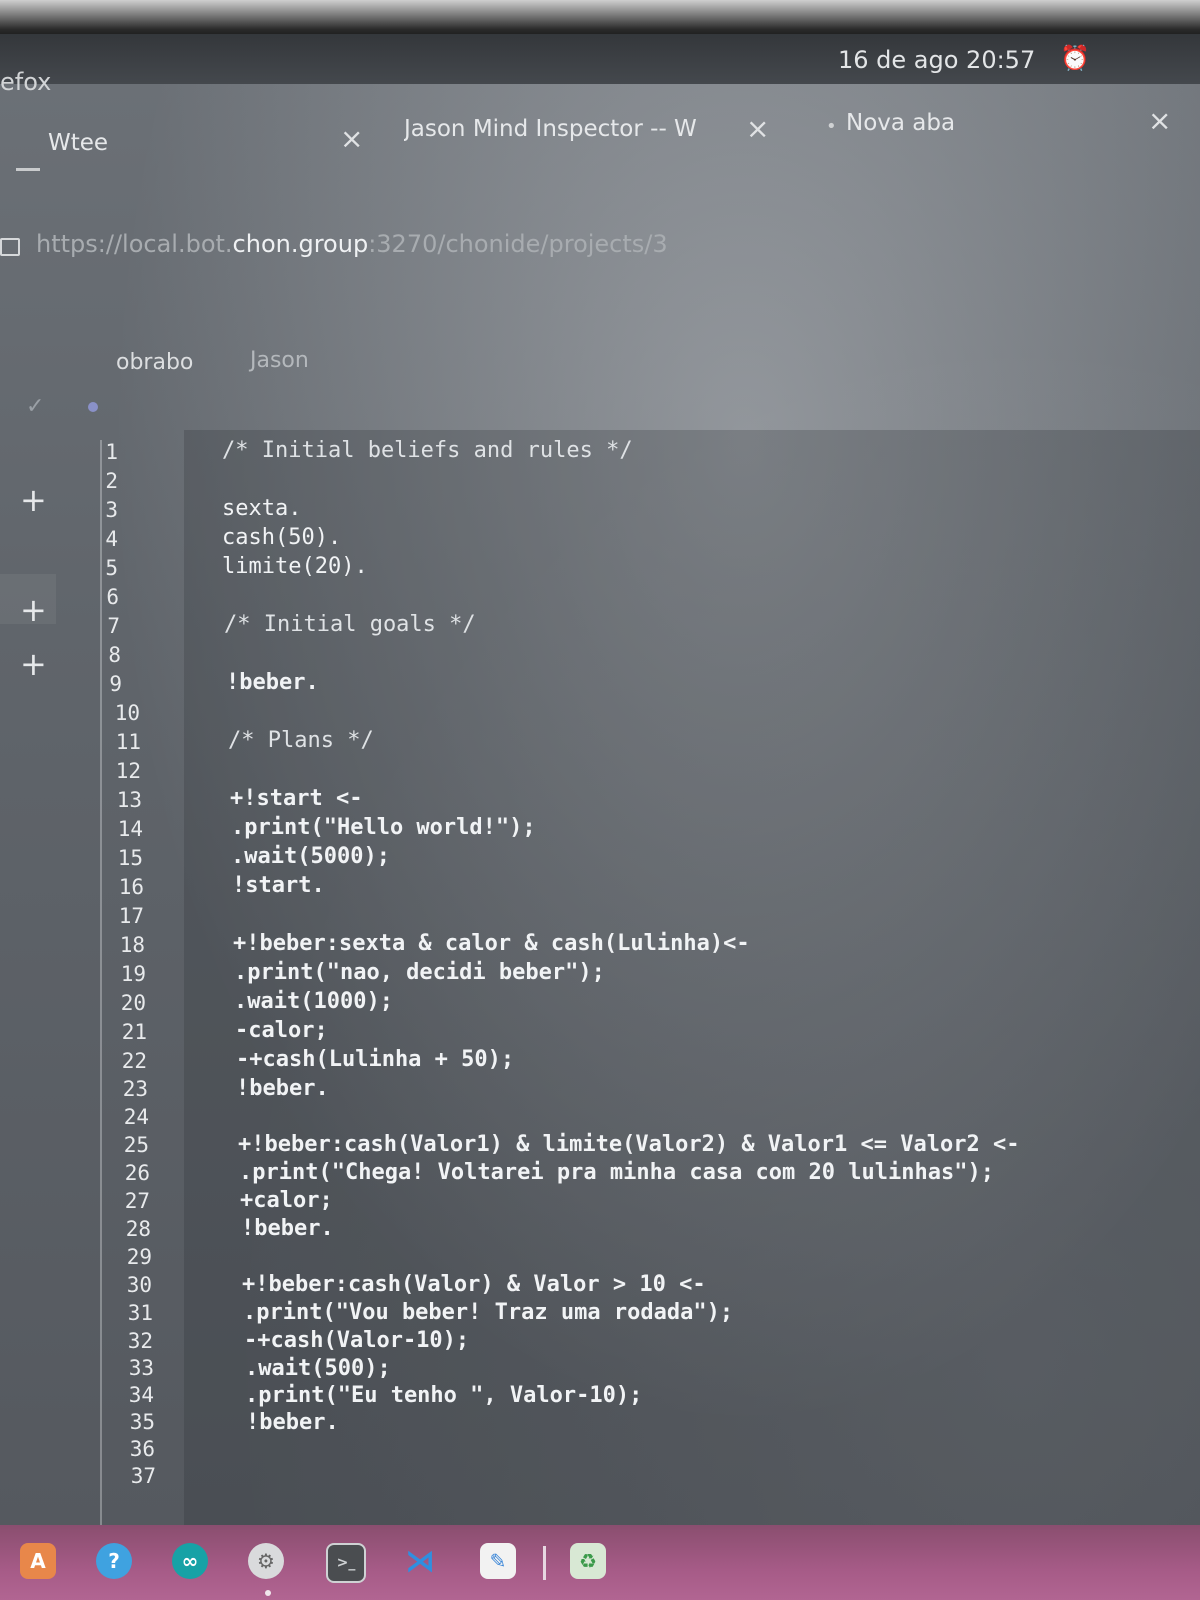  Describe the element at coordinates (420, 1561) in the screenshot. I see `vscode-icon: ⋊` at that location.